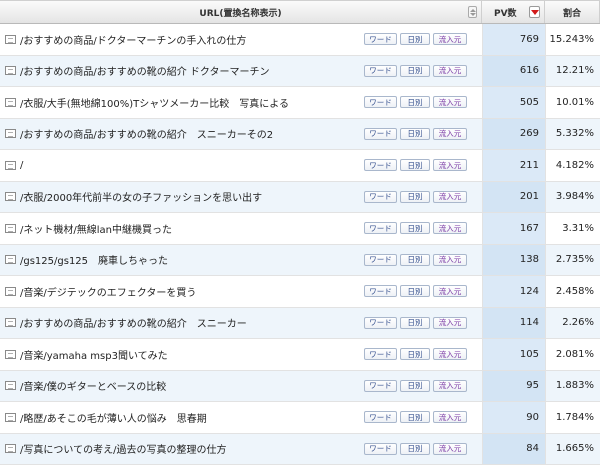  Describe the element at coordinates (154, 104) in the screenshot. I see `url-text: /衣服/大手(無地綿100%)Tシャツメーカー比較 写真による` at that location.